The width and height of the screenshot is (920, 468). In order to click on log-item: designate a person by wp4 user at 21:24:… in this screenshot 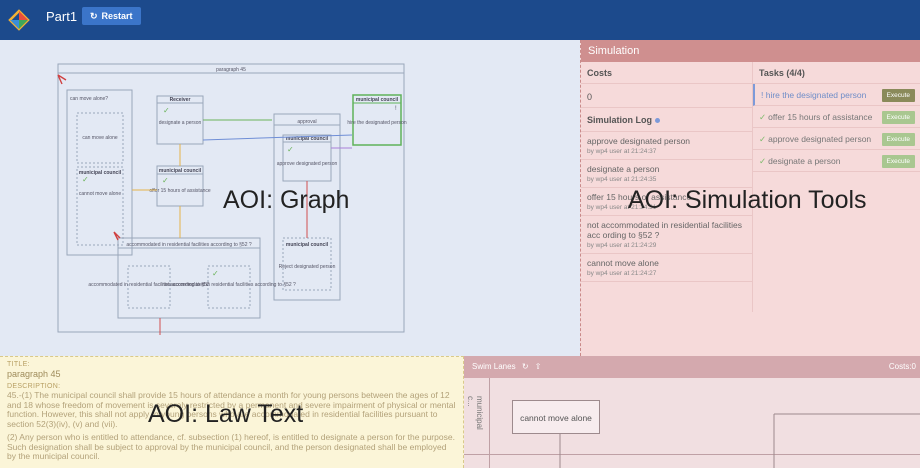, I will do `click(666, 174)`.